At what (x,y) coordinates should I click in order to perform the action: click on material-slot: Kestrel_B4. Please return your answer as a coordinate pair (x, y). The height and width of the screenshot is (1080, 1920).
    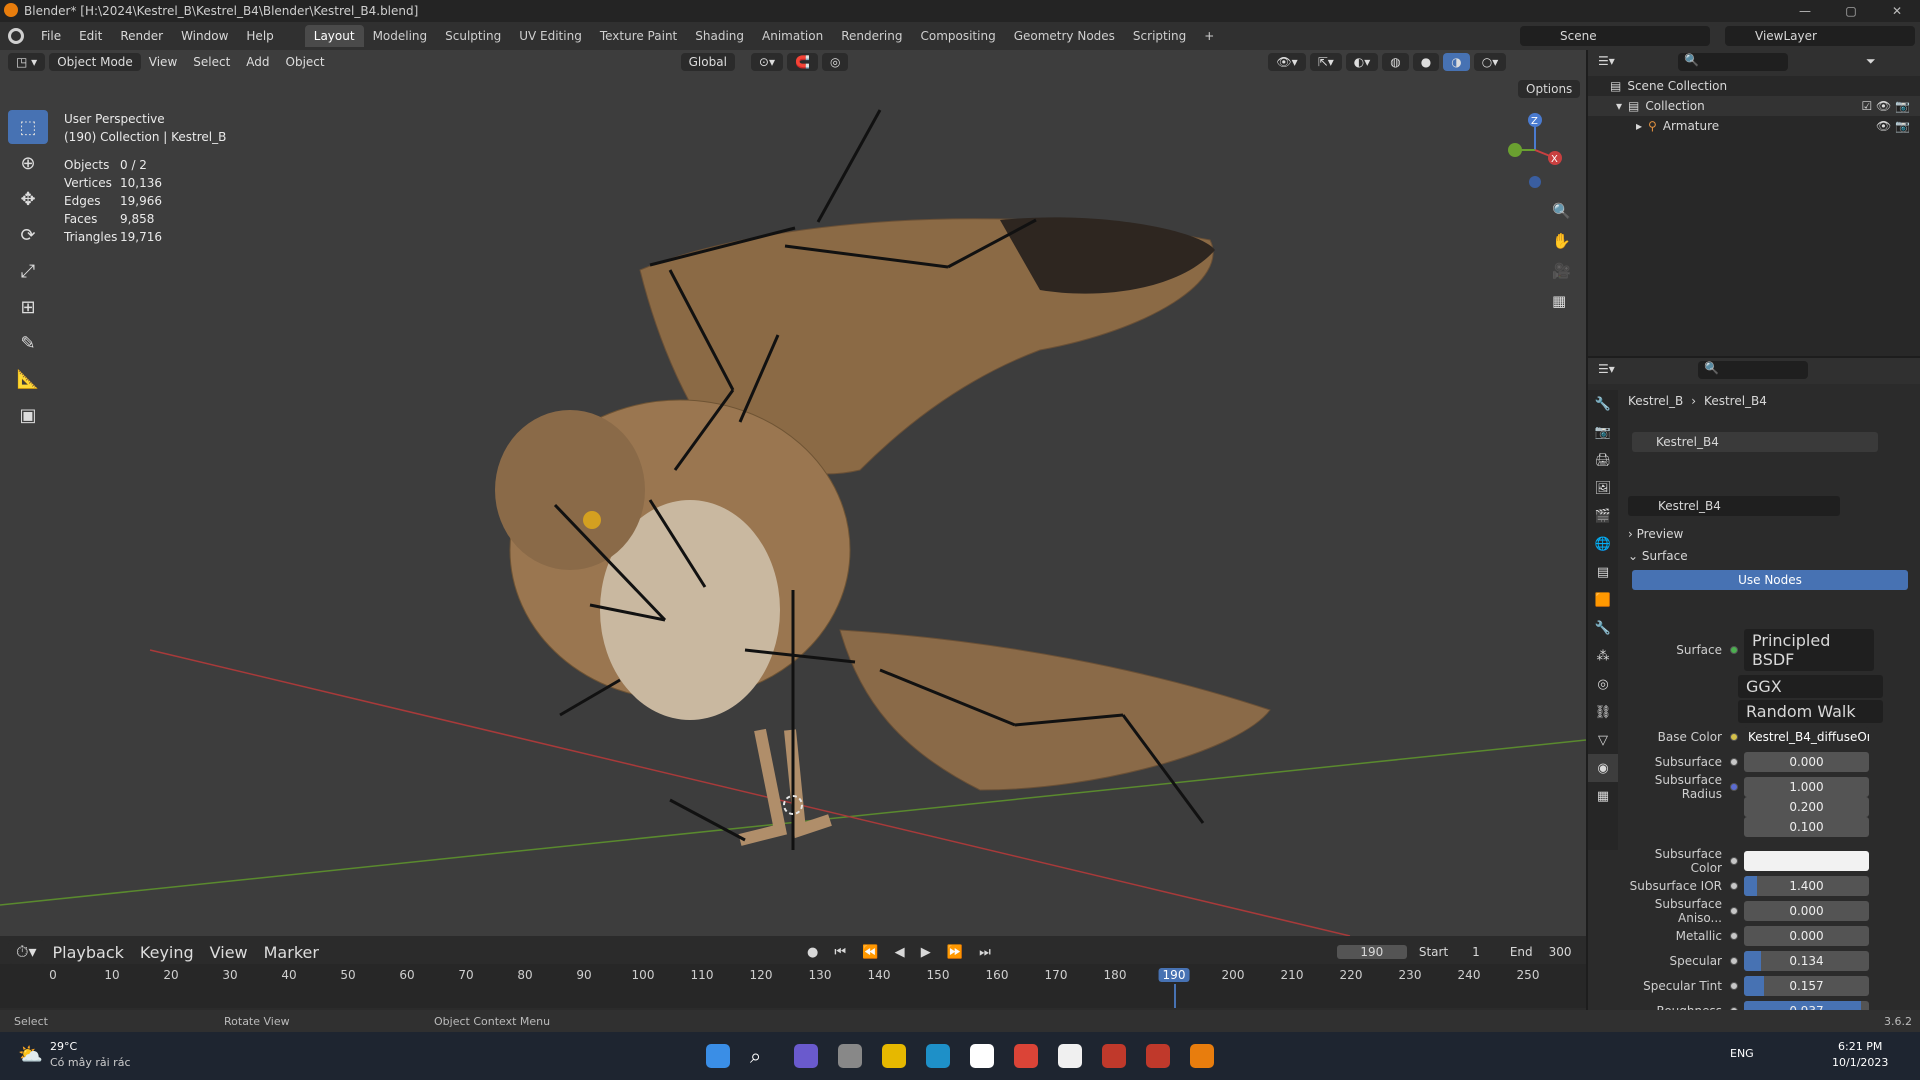
    Looking at the image, I should click on (1755, 442).